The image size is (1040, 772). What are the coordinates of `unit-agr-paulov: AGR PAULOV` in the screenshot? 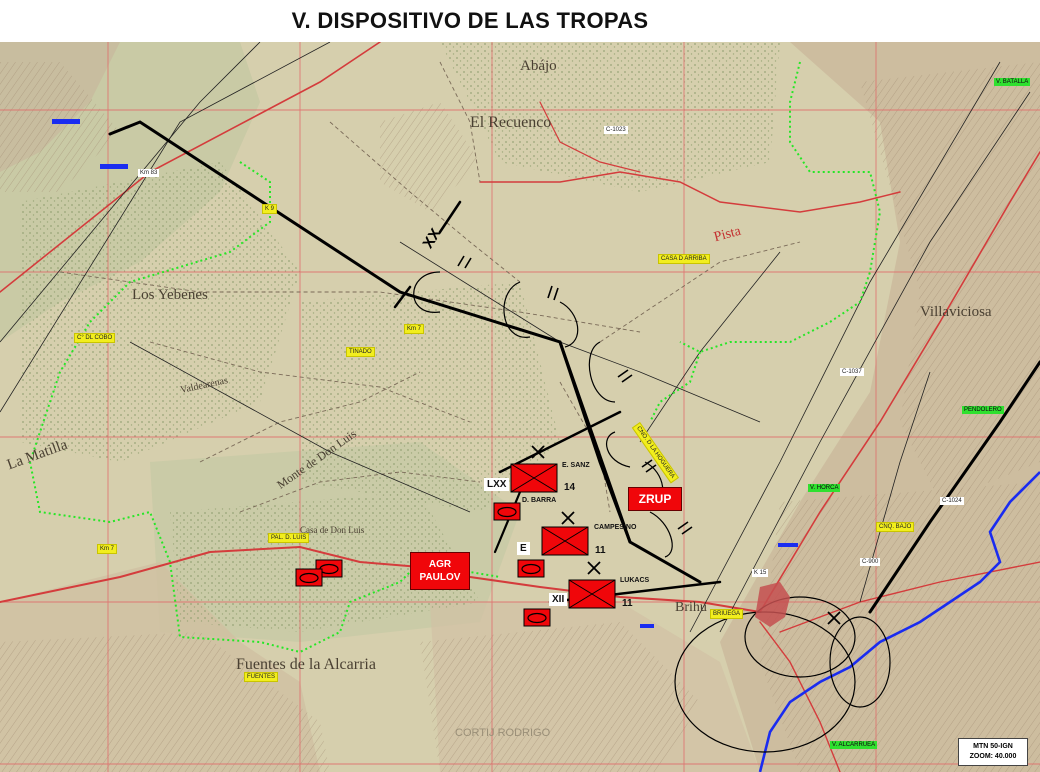 It's located at (440, 571).